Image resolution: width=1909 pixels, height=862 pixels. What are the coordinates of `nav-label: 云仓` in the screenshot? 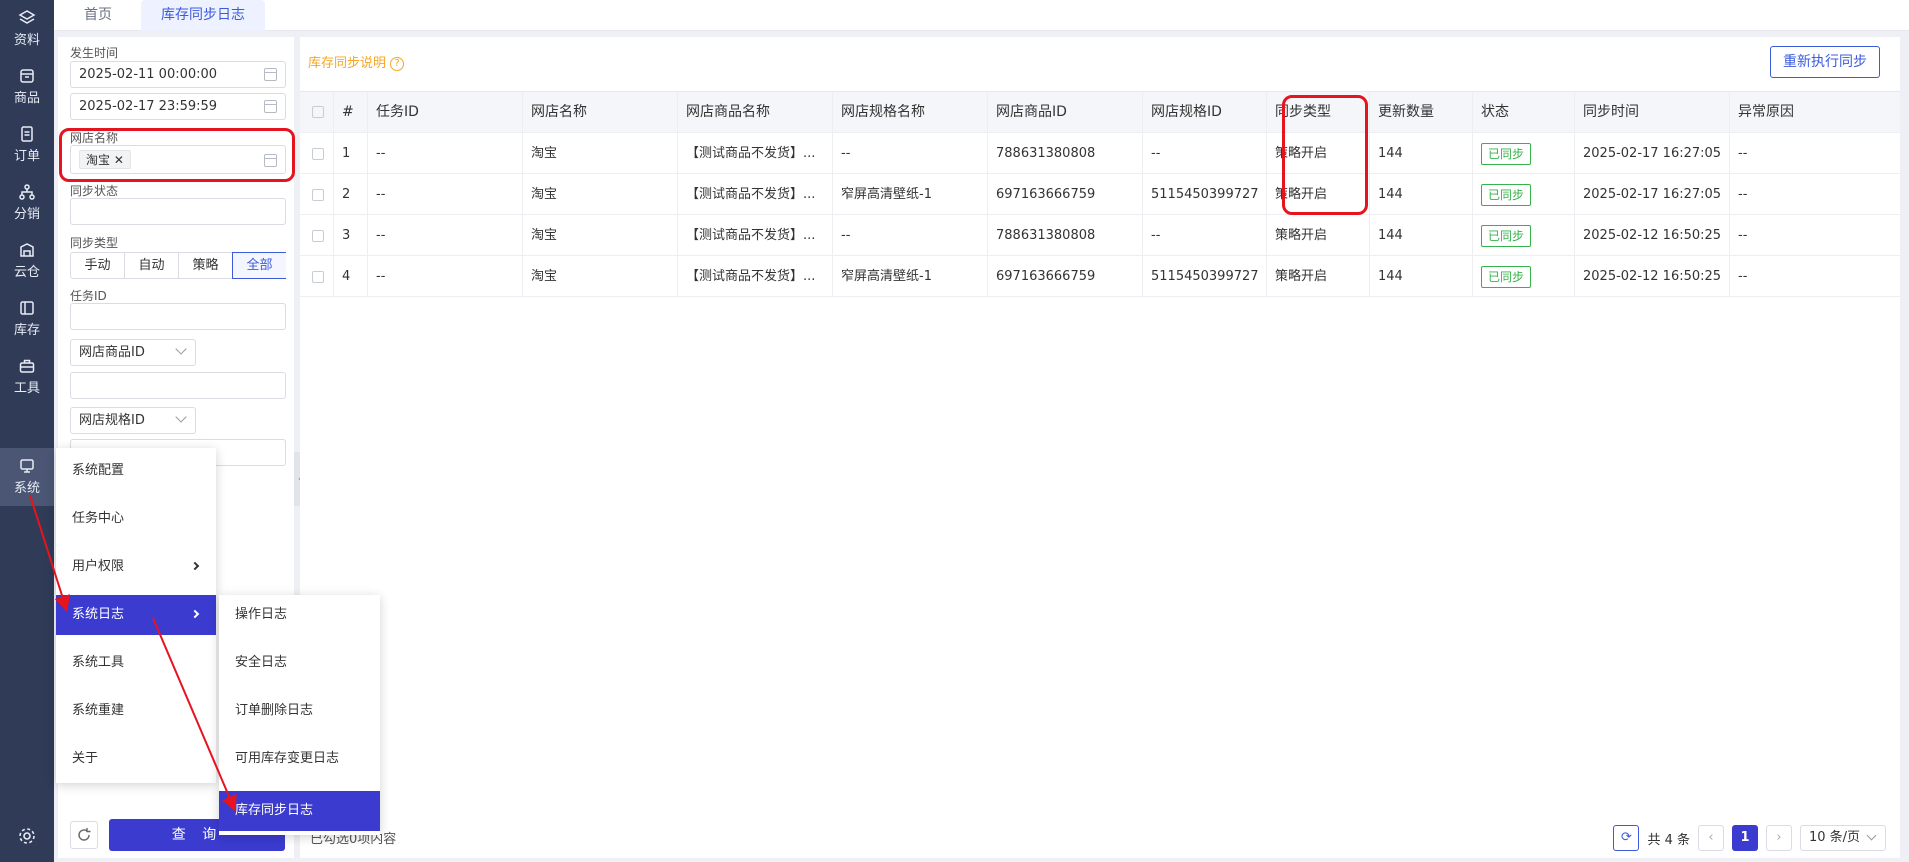 It's located at (26, 272).